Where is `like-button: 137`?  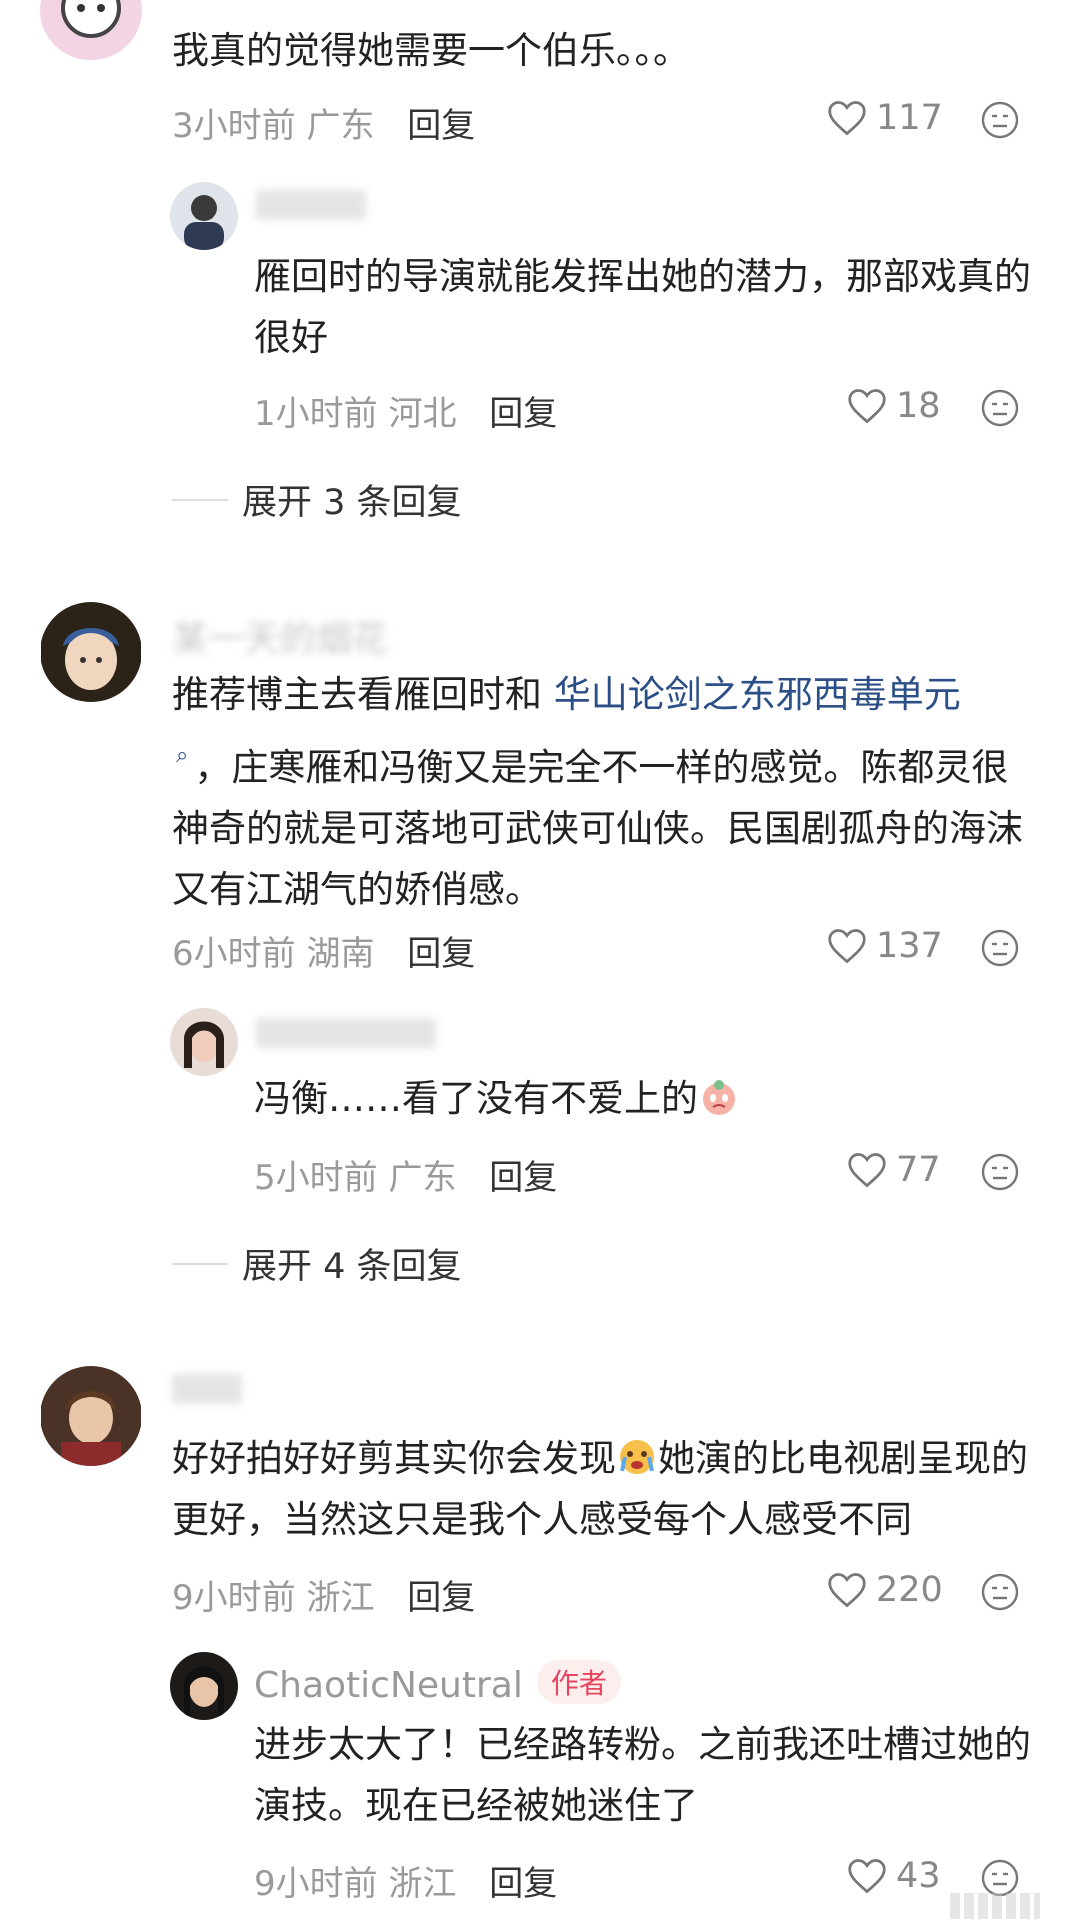 like-button: 137 is located at coordinates (884, 946).